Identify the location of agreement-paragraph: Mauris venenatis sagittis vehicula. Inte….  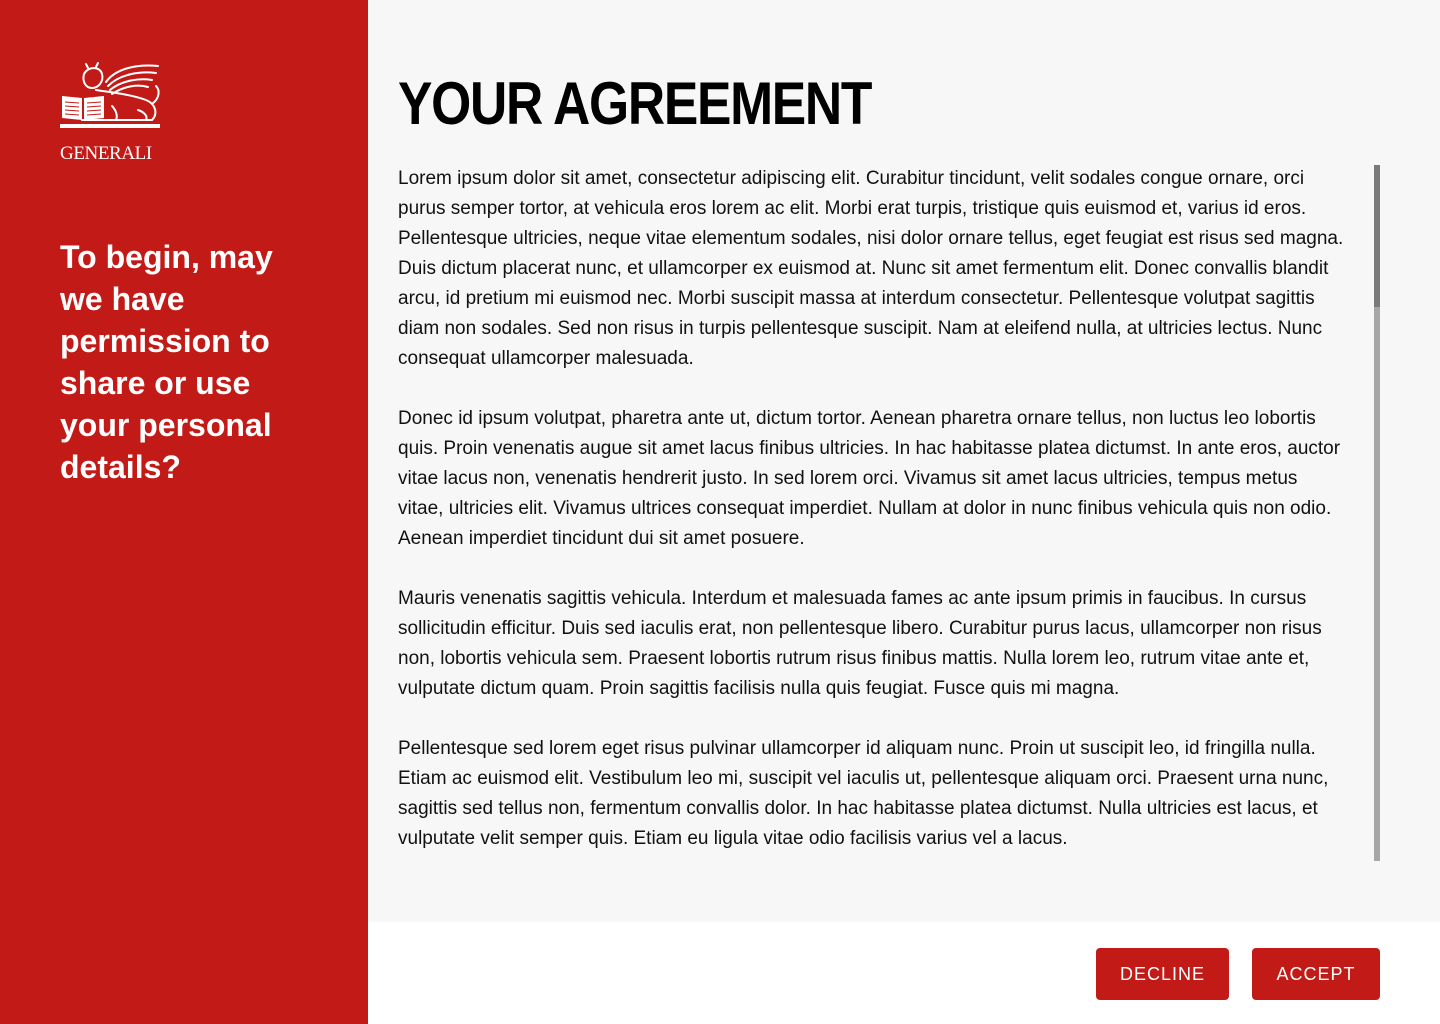
(860, 643).